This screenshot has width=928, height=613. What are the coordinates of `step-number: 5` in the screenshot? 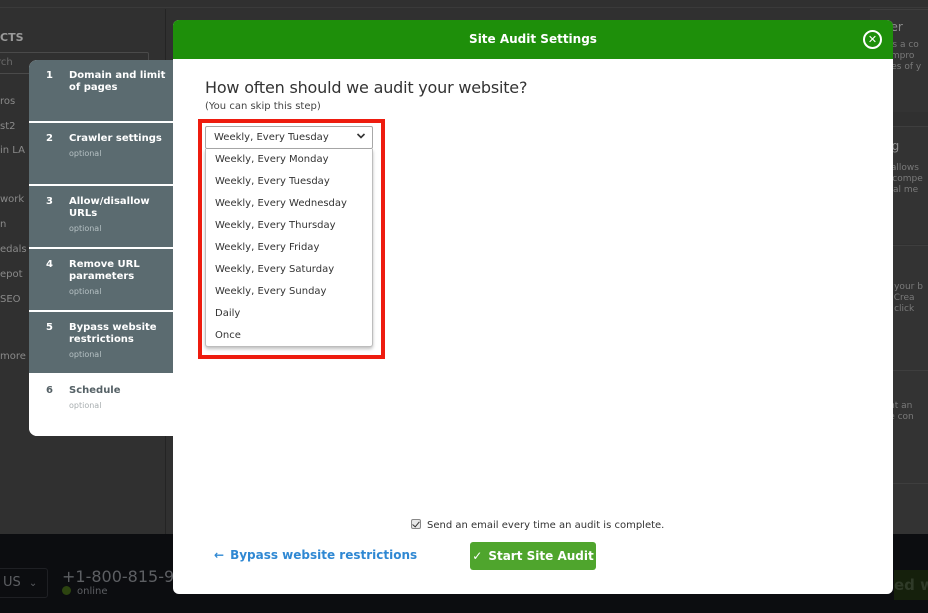 It's located at (49, 327).